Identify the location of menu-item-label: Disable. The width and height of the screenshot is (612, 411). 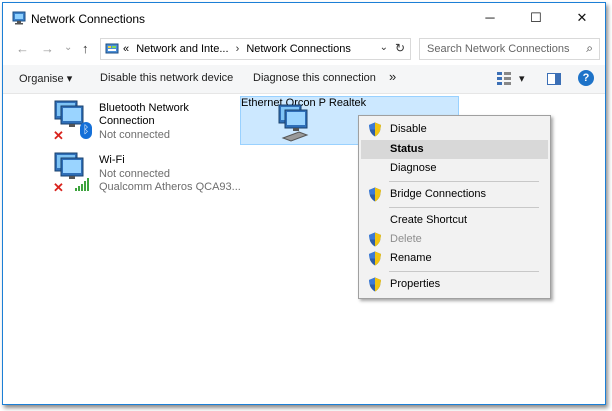
(408, 129).